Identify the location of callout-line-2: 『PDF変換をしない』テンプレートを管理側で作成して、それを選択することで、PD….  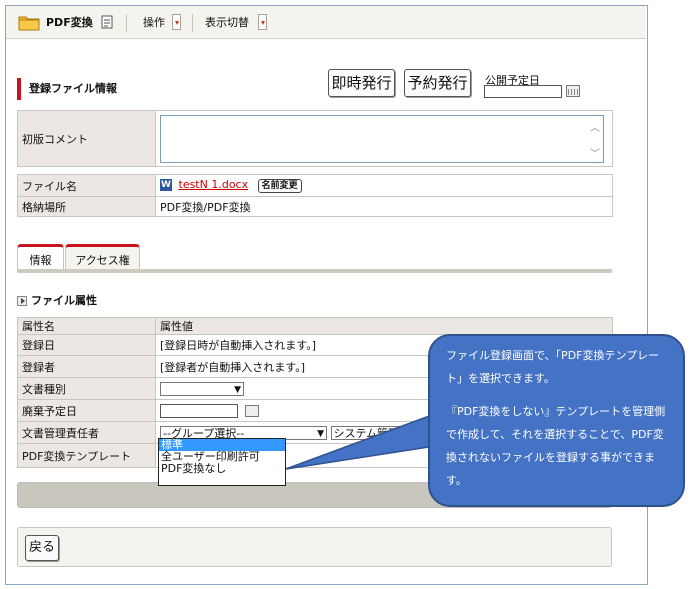
(556, 446).